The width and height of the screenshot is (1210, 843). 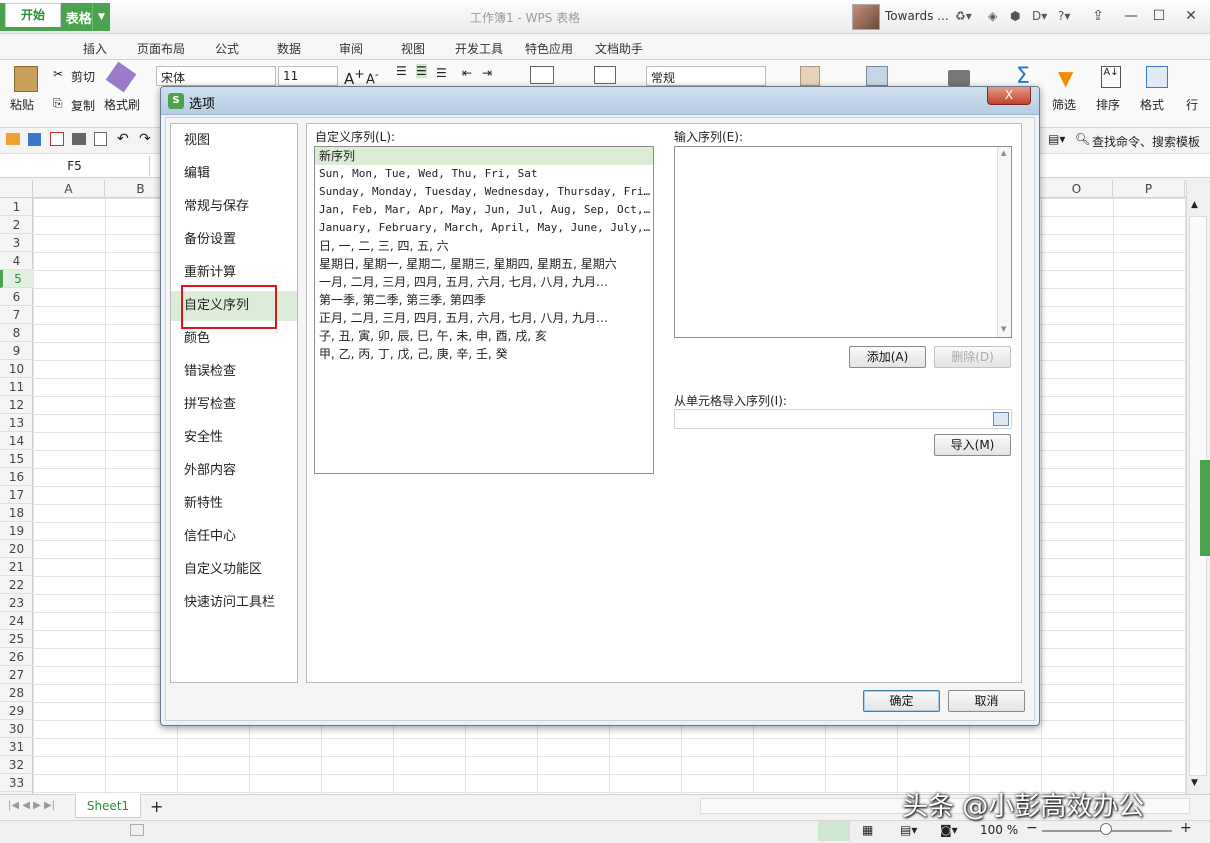 I want to click on increase-font-icon: A+, so click(x=354, y=77).